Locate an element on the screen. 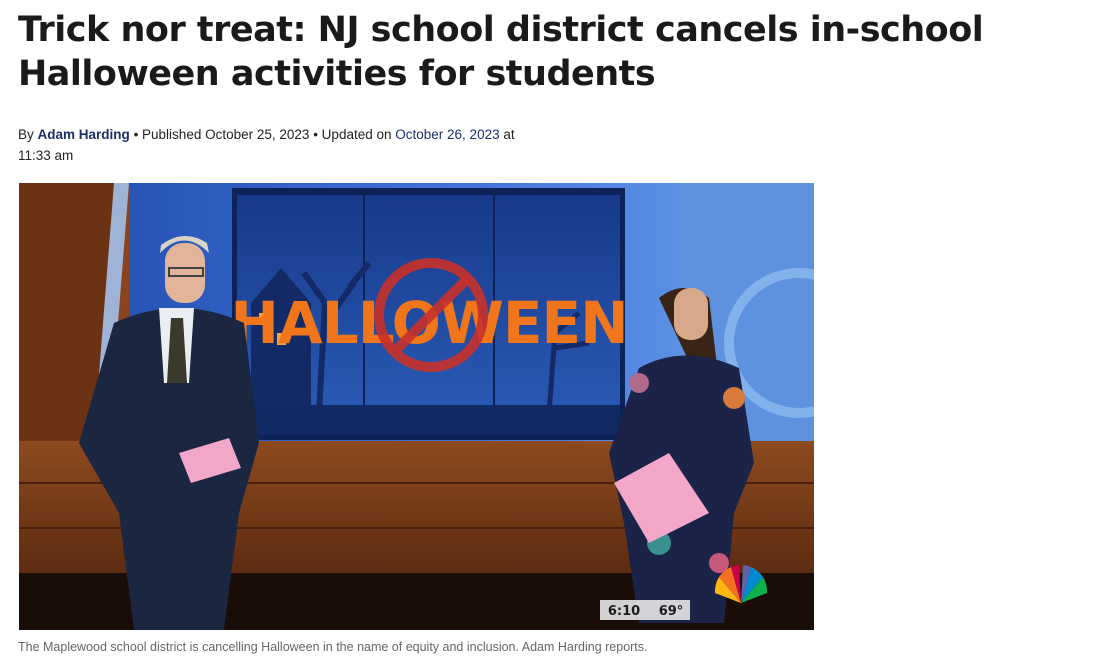  updated-label: • Updated on is located at coordinates (352, 134).